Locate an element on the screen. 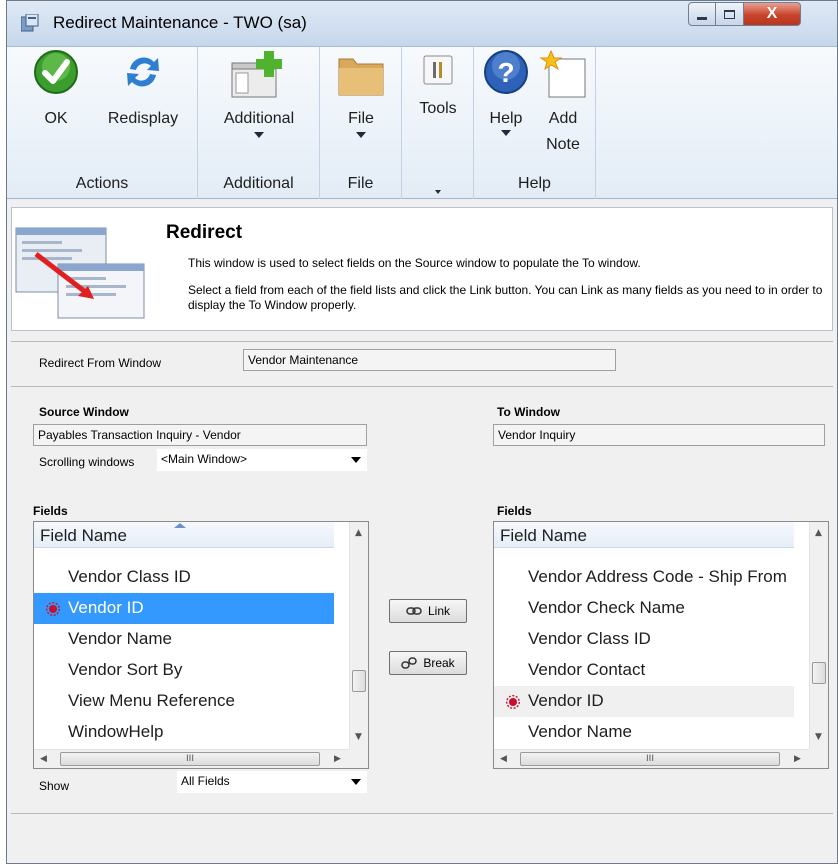  redirect-from-field: Vendor Maintenance is located at coordinates (429, 360).